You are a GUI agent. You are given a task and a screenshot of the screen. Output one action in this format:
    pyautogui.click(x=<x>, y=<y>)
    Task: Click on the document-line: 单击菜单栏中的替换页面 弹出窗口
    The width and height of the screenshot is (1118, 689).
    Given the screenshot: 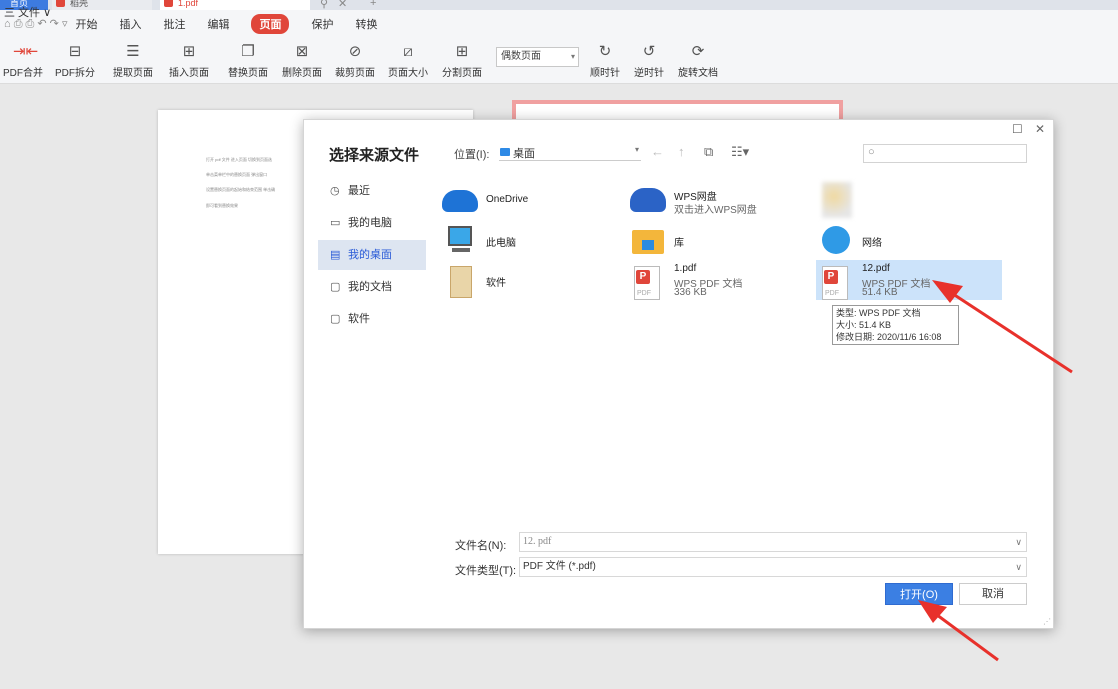 What is the action you would take?
    pyautogui.click(x=237, y=174)
    